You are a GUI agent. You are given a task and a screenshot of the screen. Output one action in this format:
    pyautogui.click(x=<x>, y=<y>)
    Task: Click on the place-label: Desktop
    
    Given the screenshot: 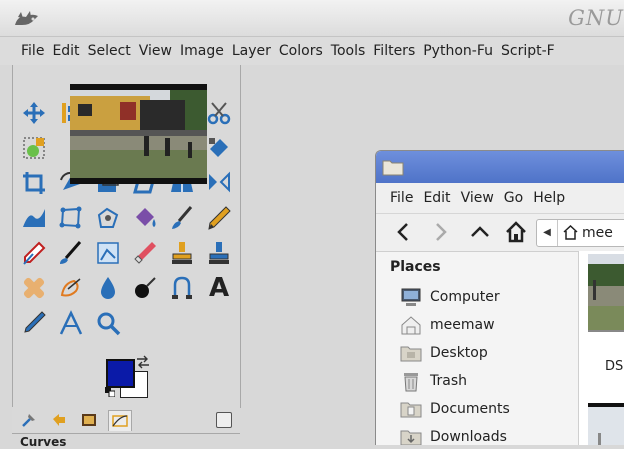 What is the action you would take?
    pyautogui.click(x=459, y=353)
    